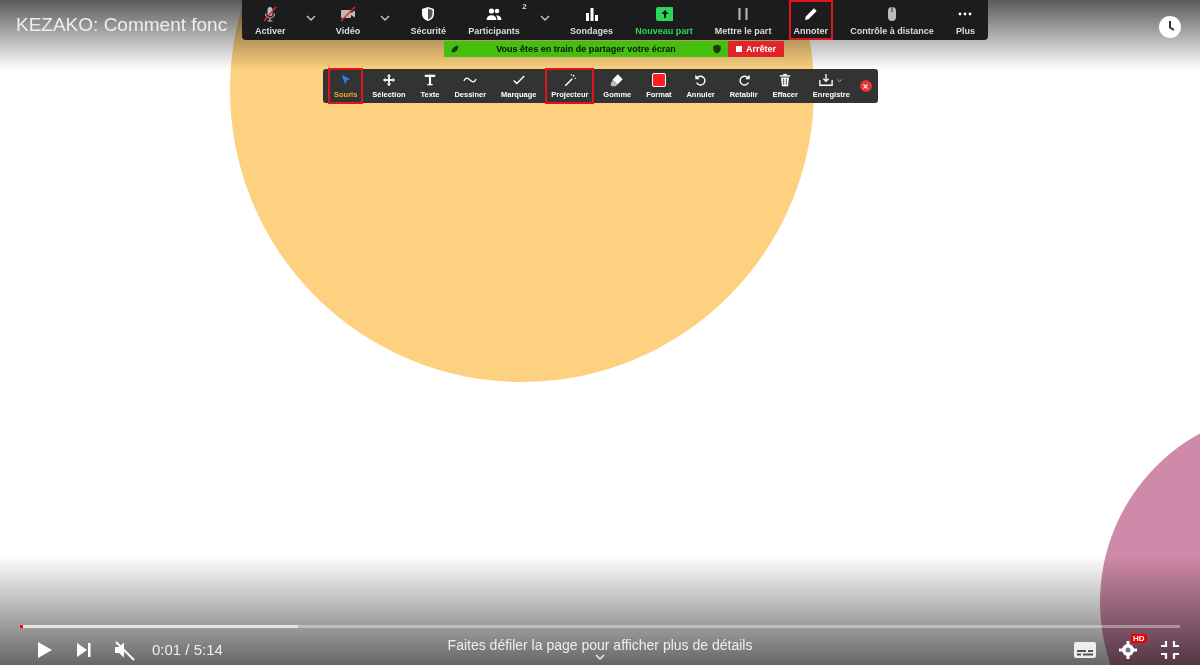  Describe the element at coordinates (617, 80) in the screenshot. I see `eraser-icon` at that location.